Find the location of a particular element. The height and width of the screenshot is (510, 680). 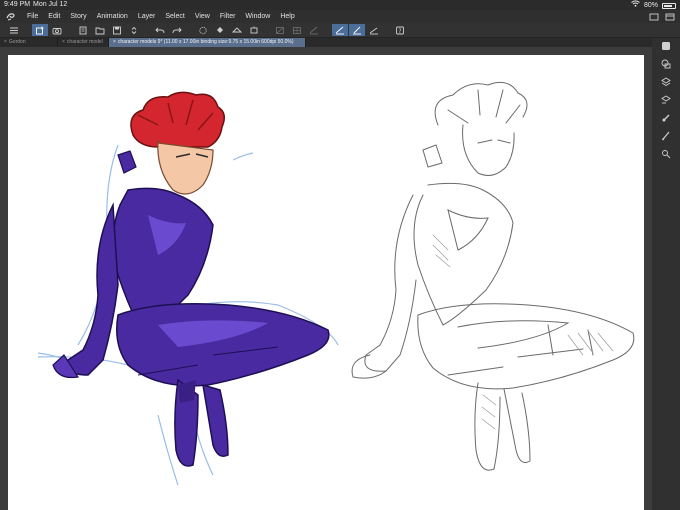

open-file-icon is located at coordinates (83, 30).